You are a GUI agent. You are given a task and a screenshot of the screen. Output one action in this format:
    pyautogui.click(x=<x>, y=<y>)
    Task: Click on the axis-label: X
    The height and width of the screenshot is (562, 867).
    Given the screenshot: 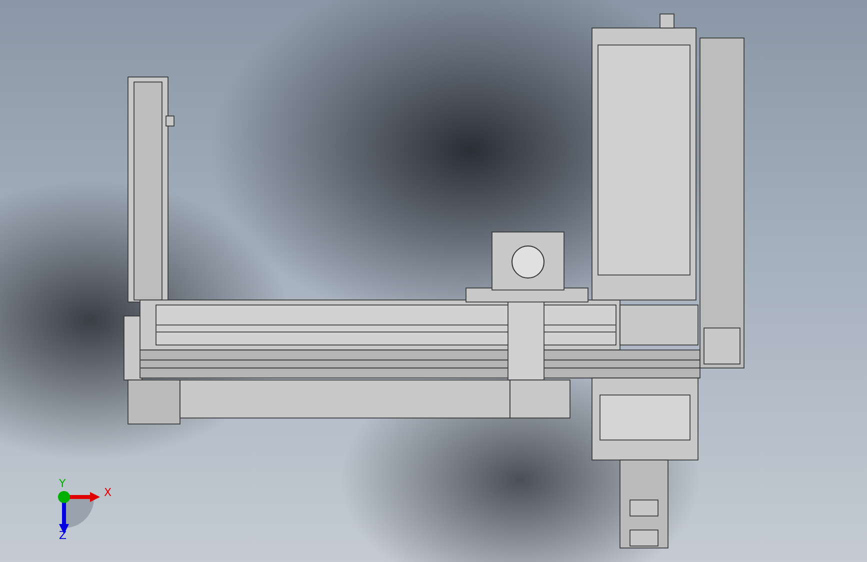 What is the action you would take?
    pyautogui.click(x=108, y=492)
    